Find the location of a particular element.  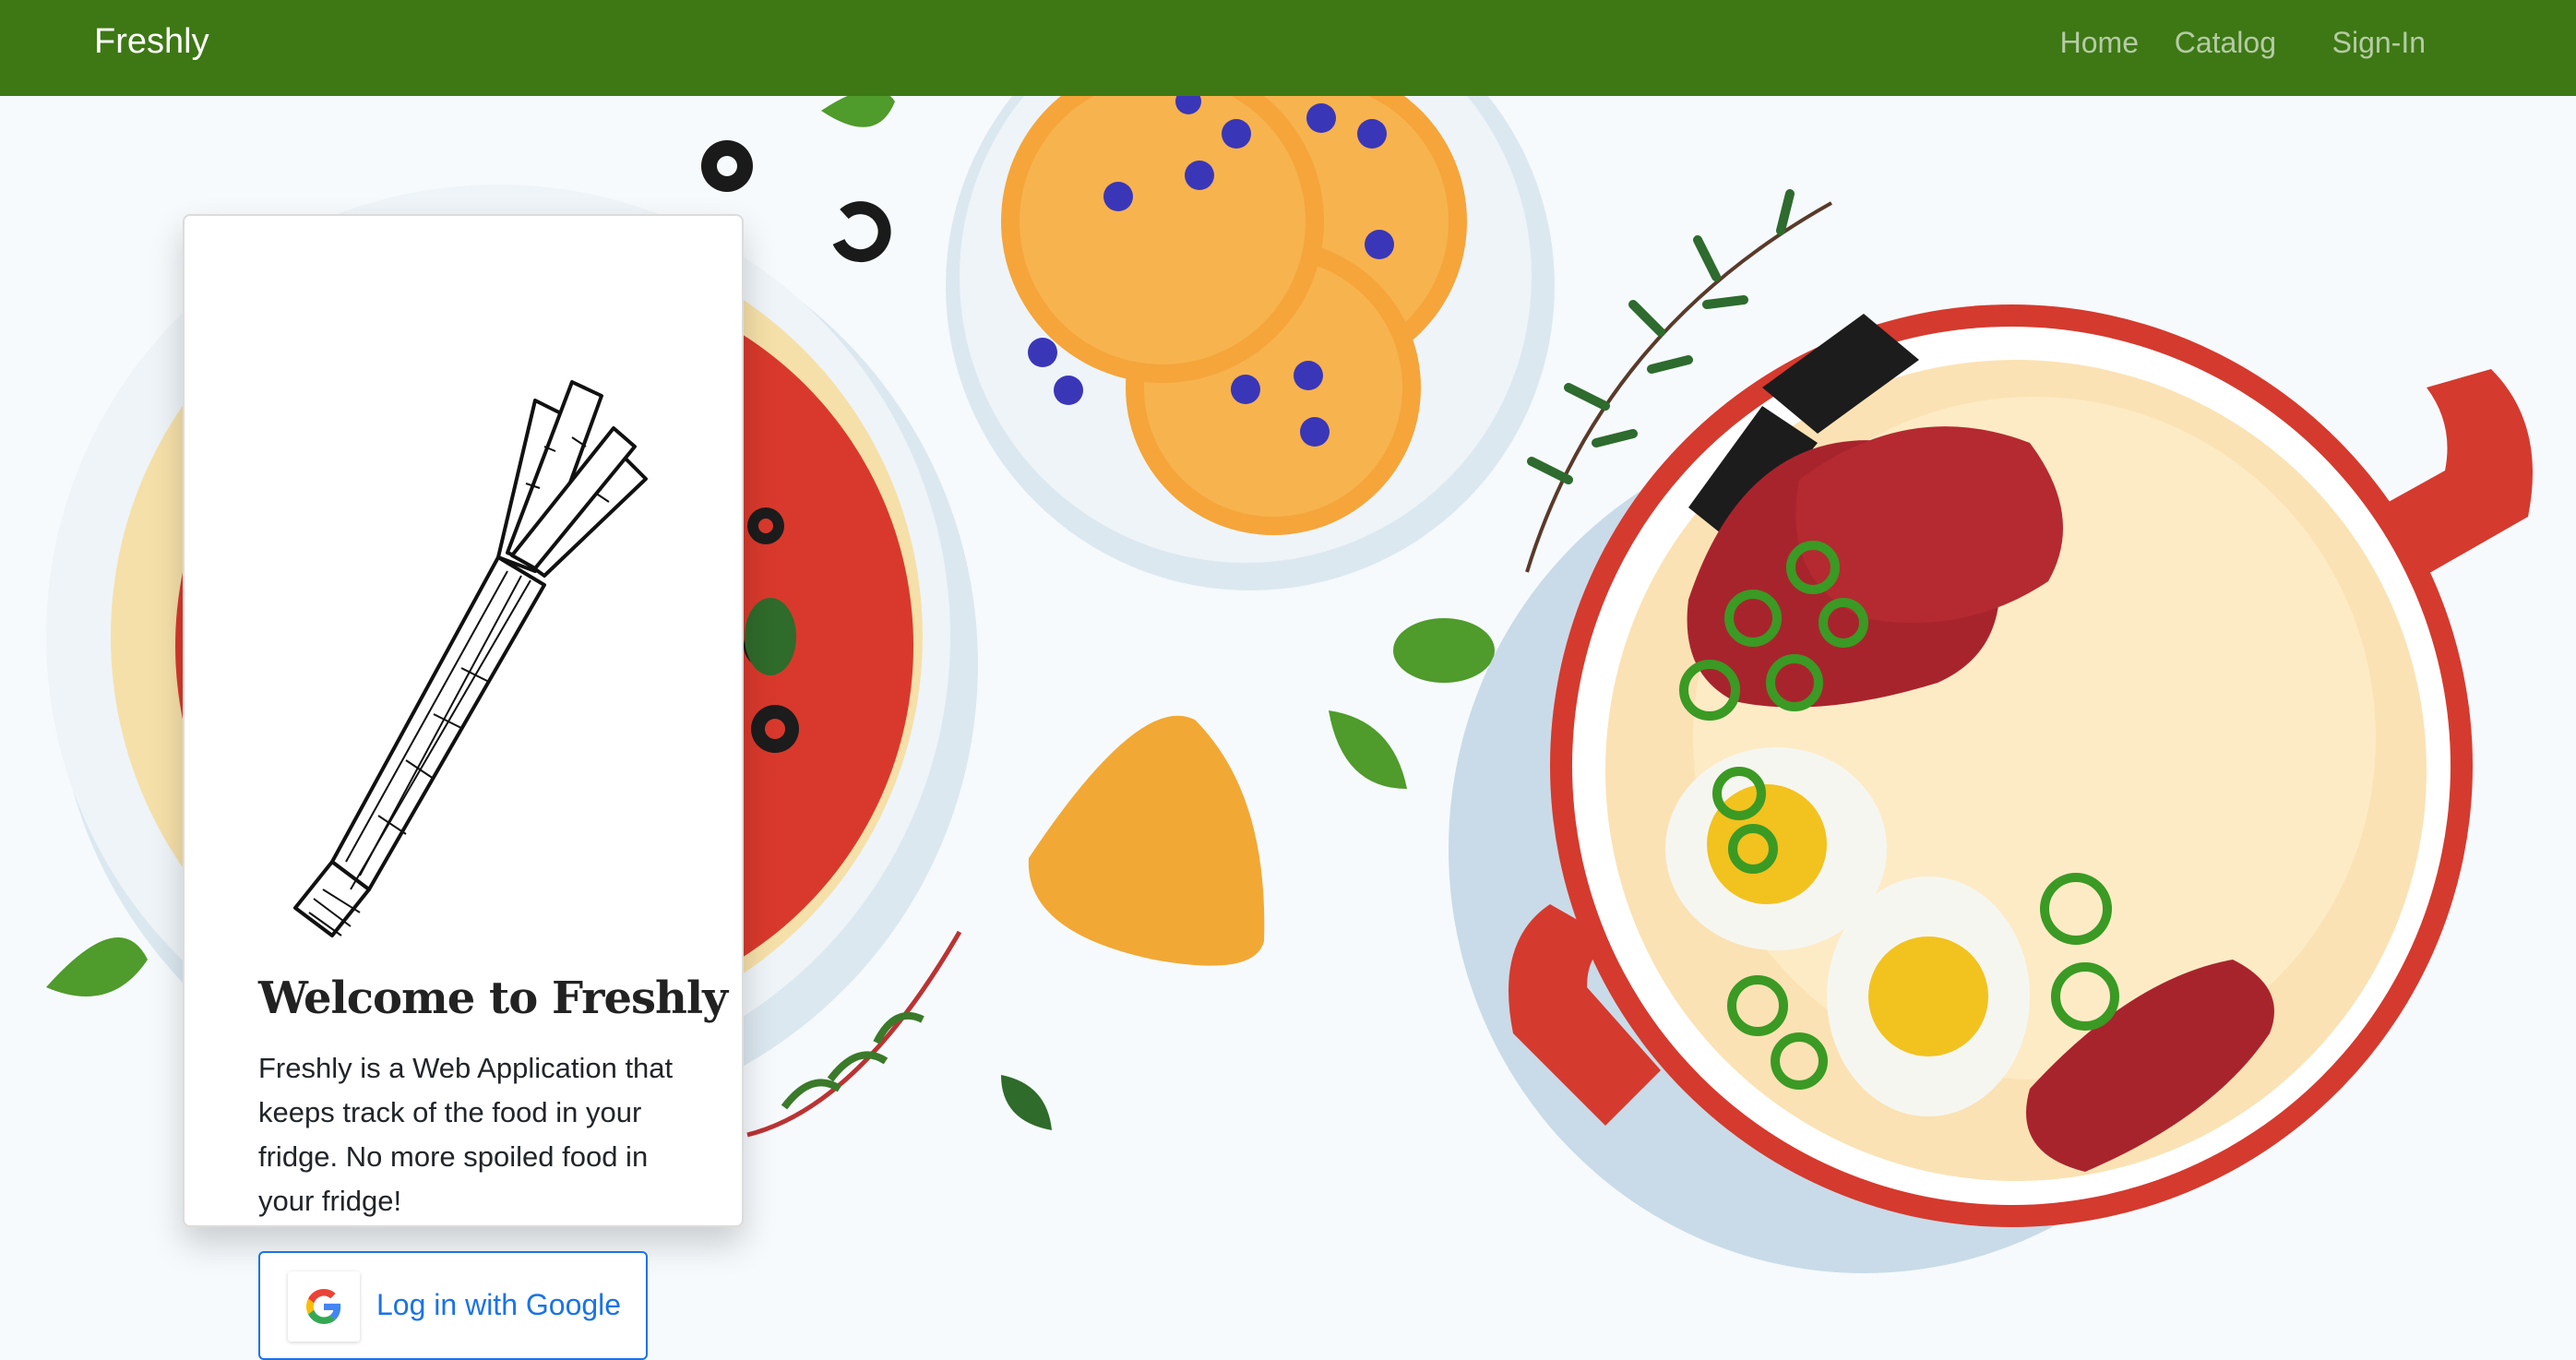

card-title: Welcome to Freshly is located at coordinates (493, 998).